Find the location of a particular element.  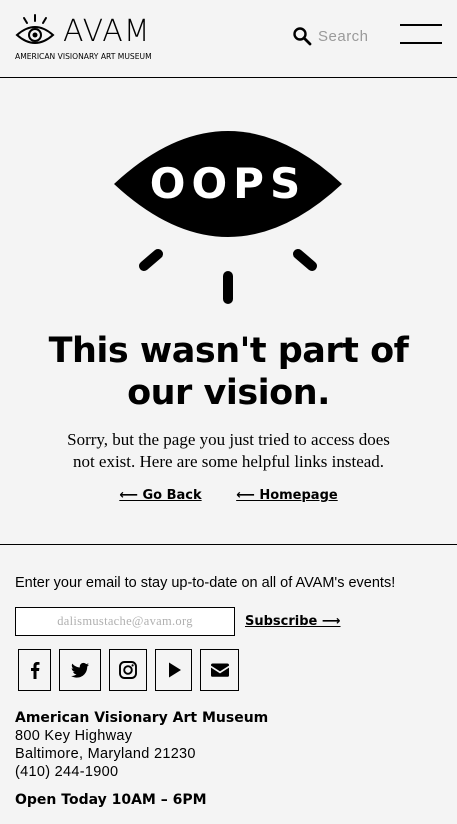

museum-name: American Visionary Art Museum is located at coordinates (142, 718).